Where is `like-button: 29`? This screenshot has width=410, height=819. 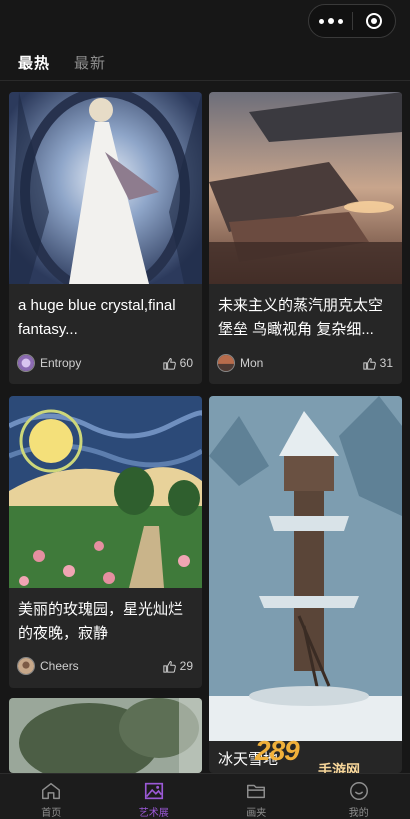 like-button: 29 is located at coordinates (177, 666).